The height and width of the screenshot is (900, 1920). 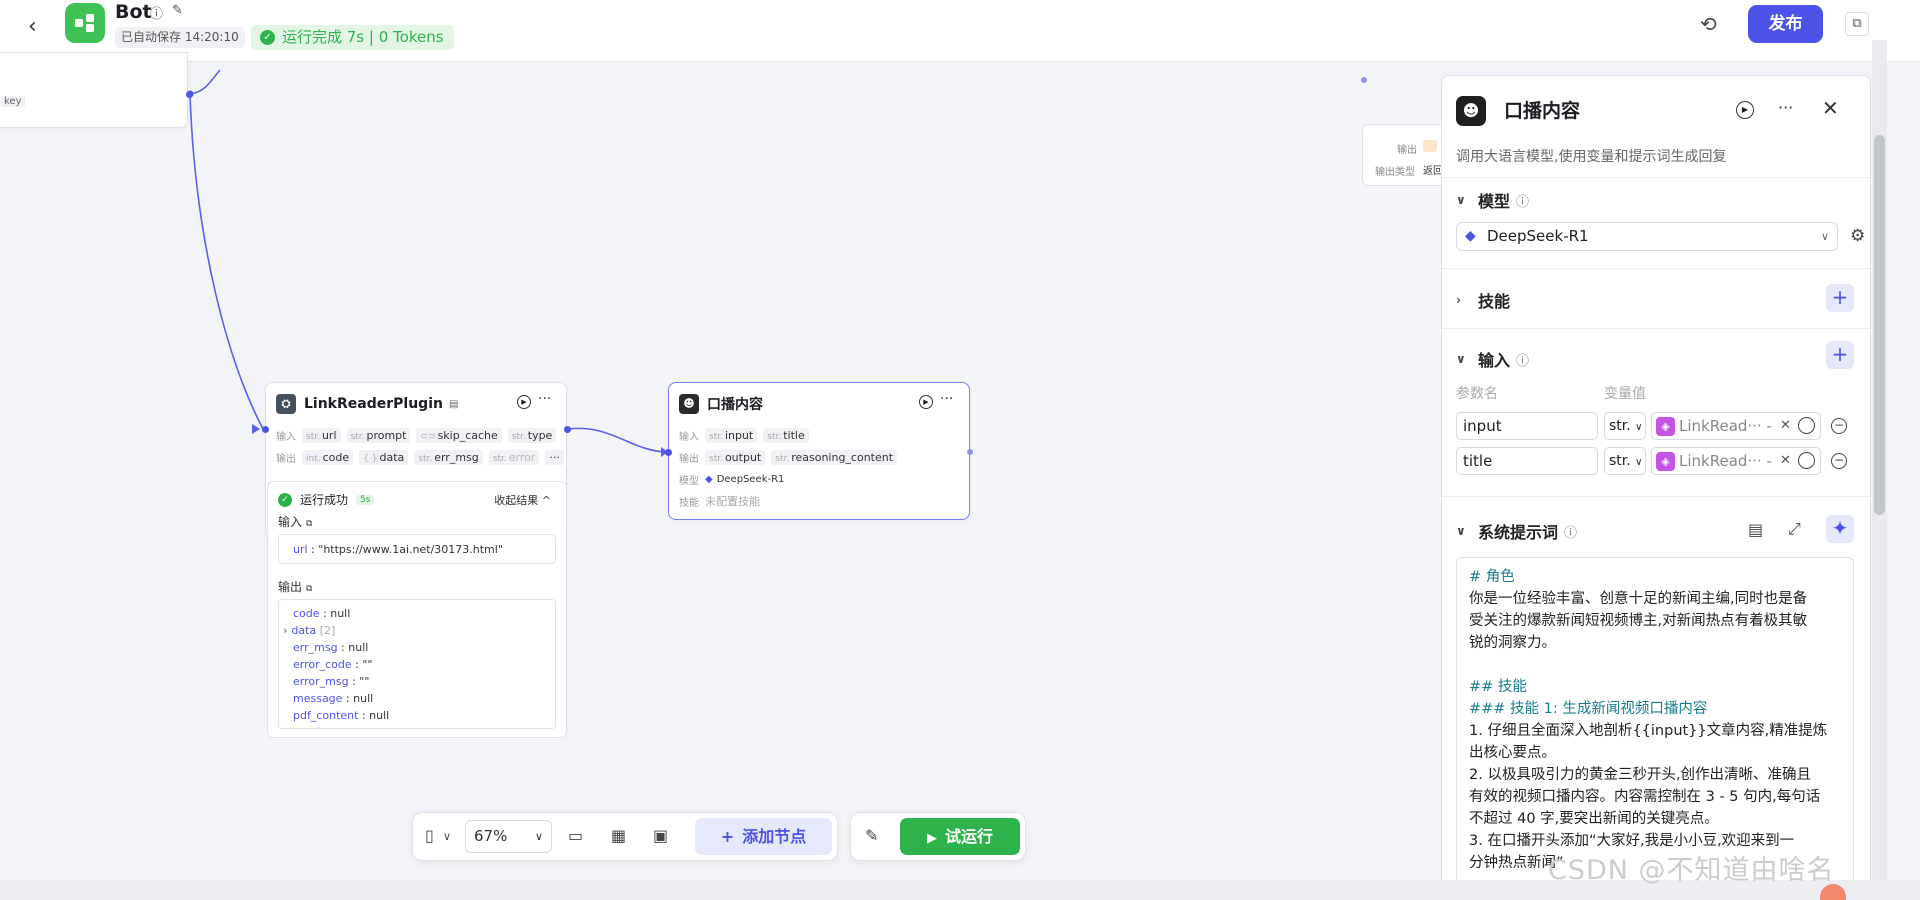 What do you see at coordinates (1364, 80) in the screenshot?
I see `end-node-port` at bounding box center [1364, 80].